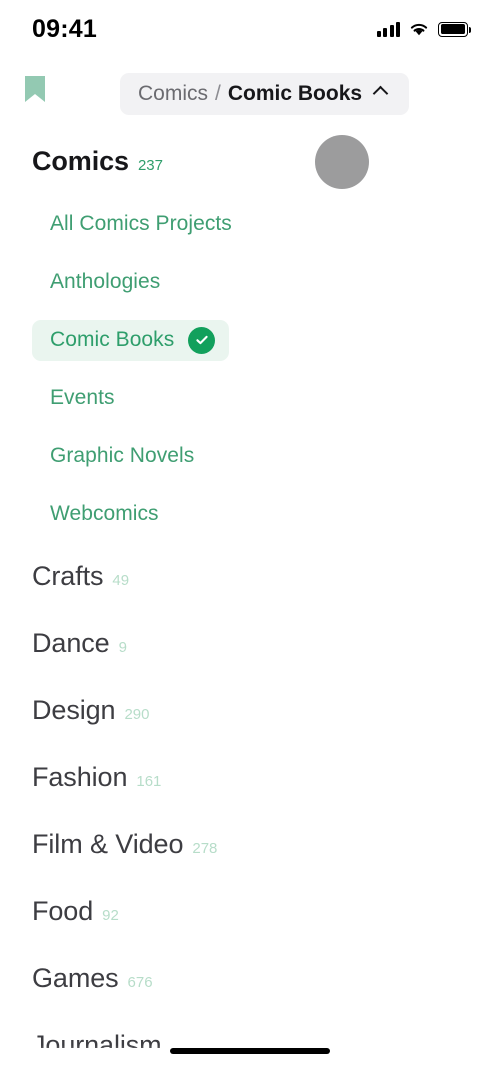  What do you see at coordinates (140, 982) in the screenshot?
I see `category-count: 676` at bounding box center [140, 982].